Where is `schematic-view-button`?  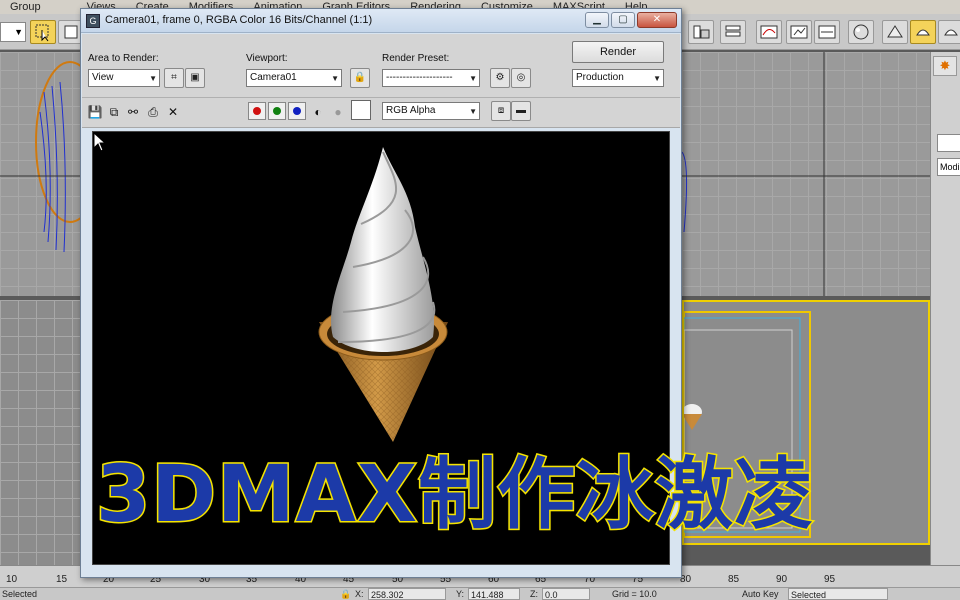
schematic-view-button is located at coordinates (799, 32).